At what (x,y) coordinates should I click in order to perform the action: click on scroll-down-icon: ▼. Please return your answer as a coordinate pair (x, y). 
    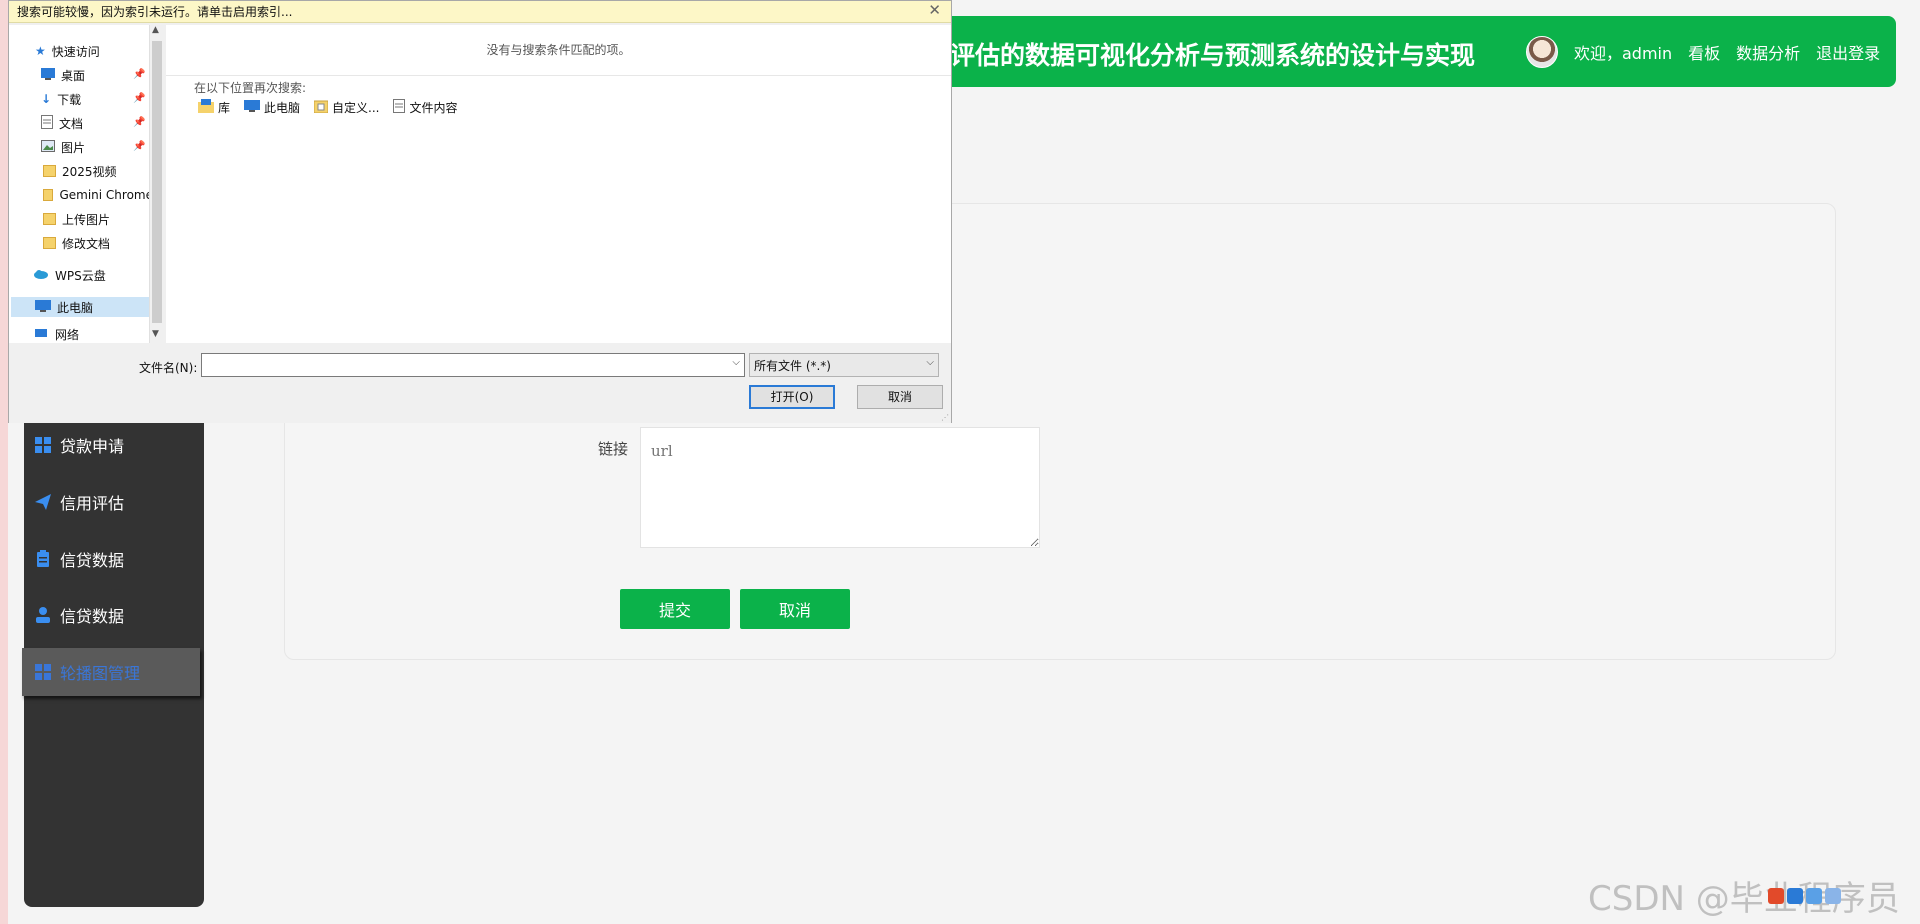
    Looking at the image, I should click on (155, 334).